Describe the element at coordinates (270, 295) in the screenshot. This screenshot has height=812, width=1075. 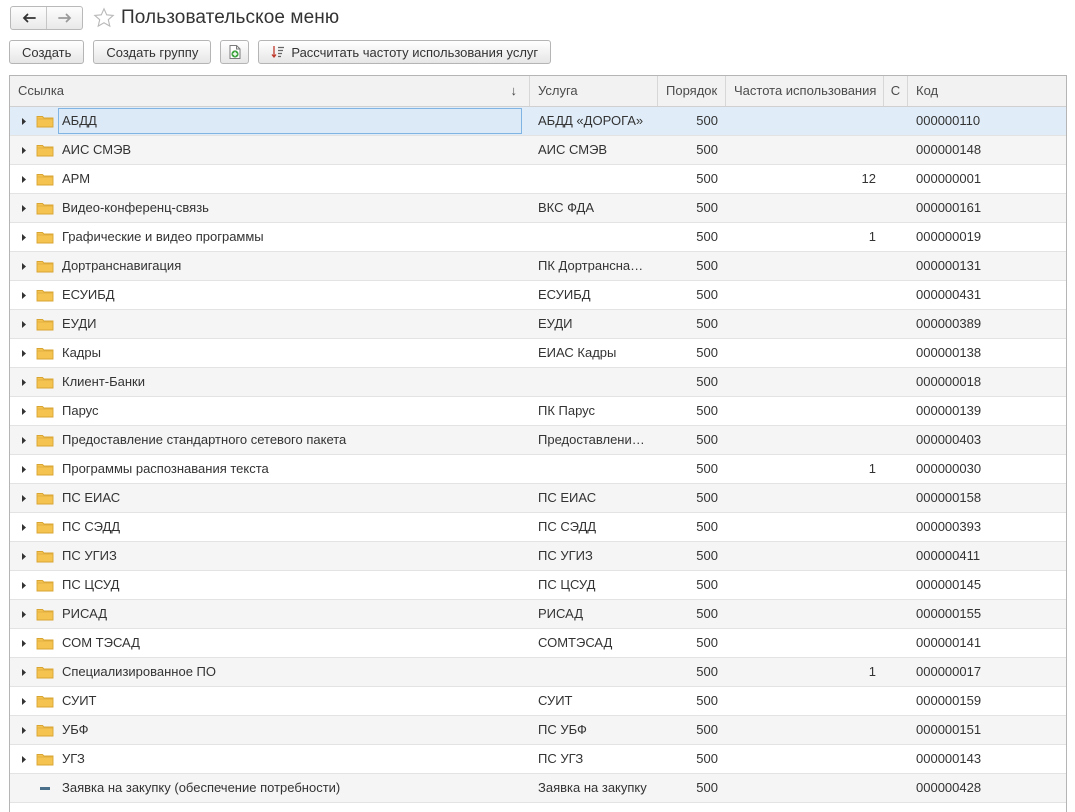
I see `cell-link: ЕСУИБД` at that location.